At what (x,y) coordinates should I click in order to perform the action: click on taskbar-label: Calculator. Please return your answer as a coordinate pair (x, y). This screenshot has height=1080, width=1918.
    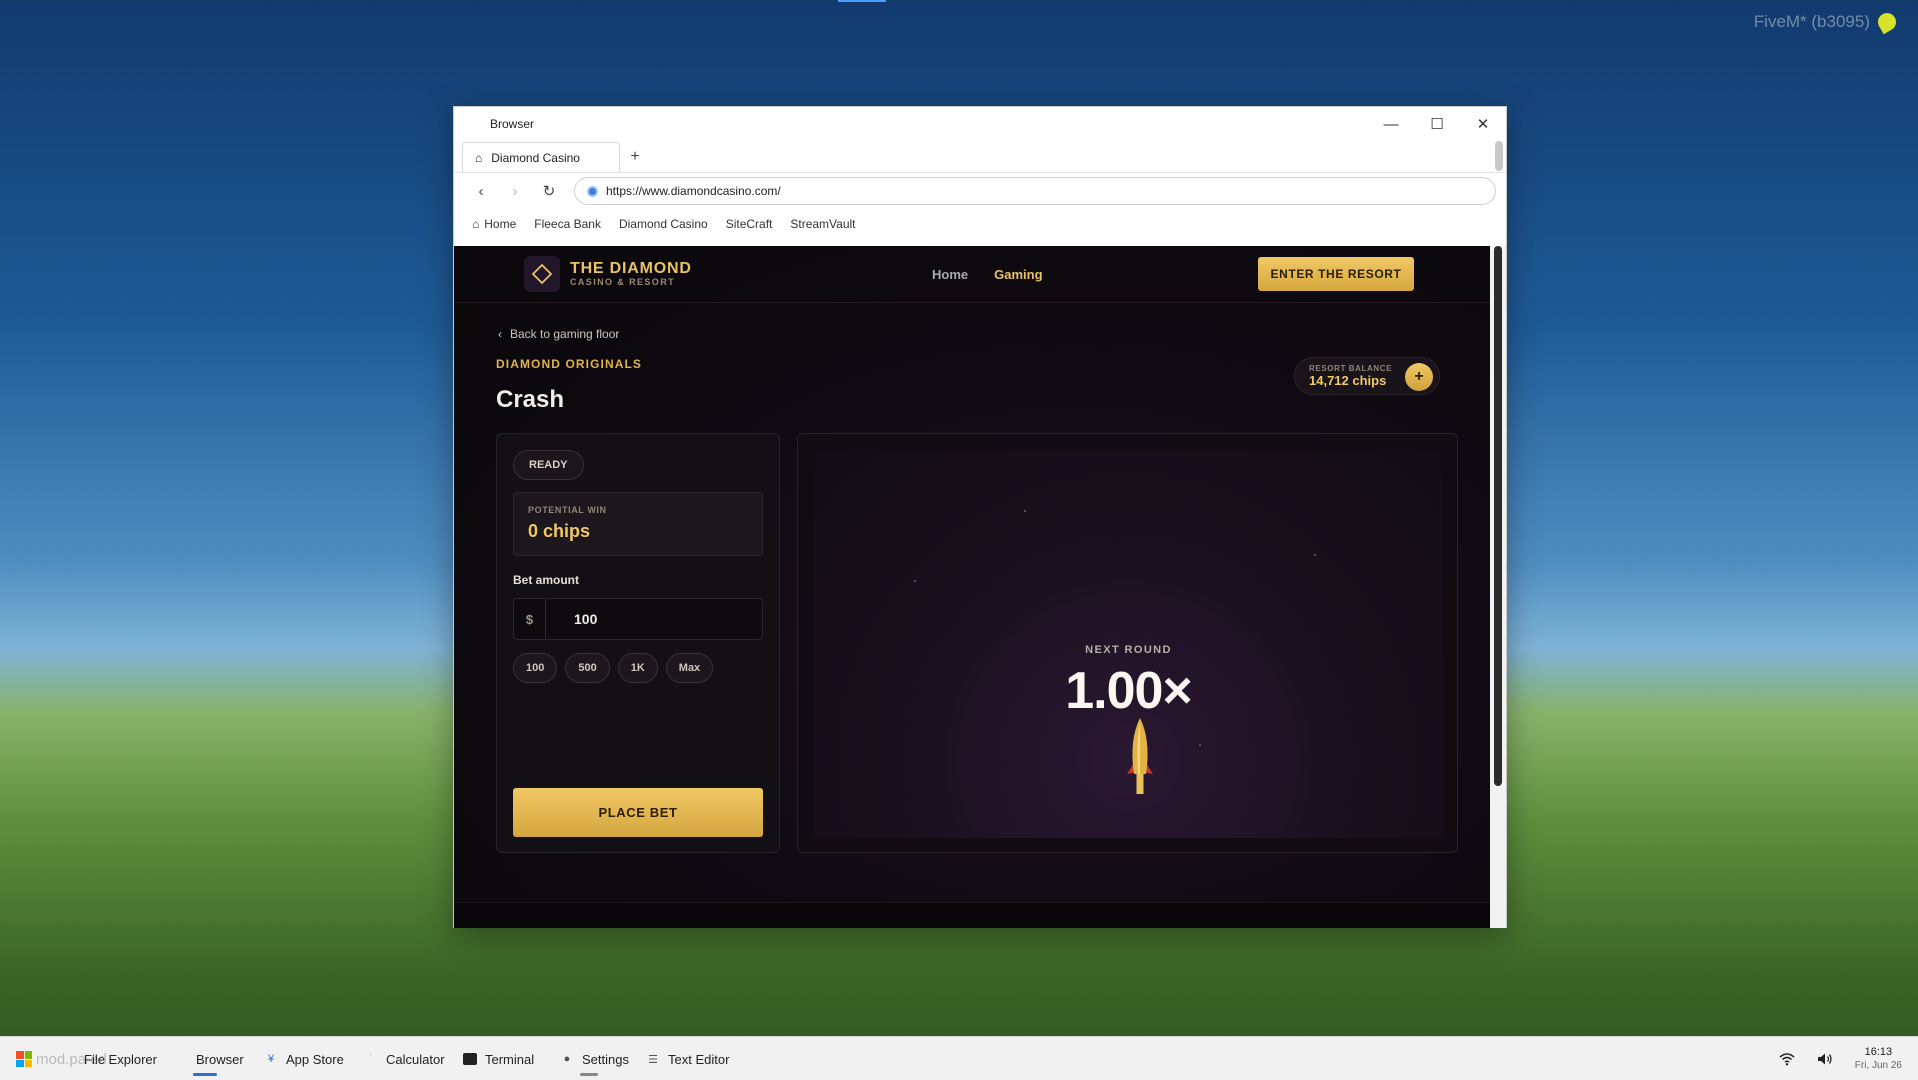
    Looking at the image, I should click on (415, 1059).